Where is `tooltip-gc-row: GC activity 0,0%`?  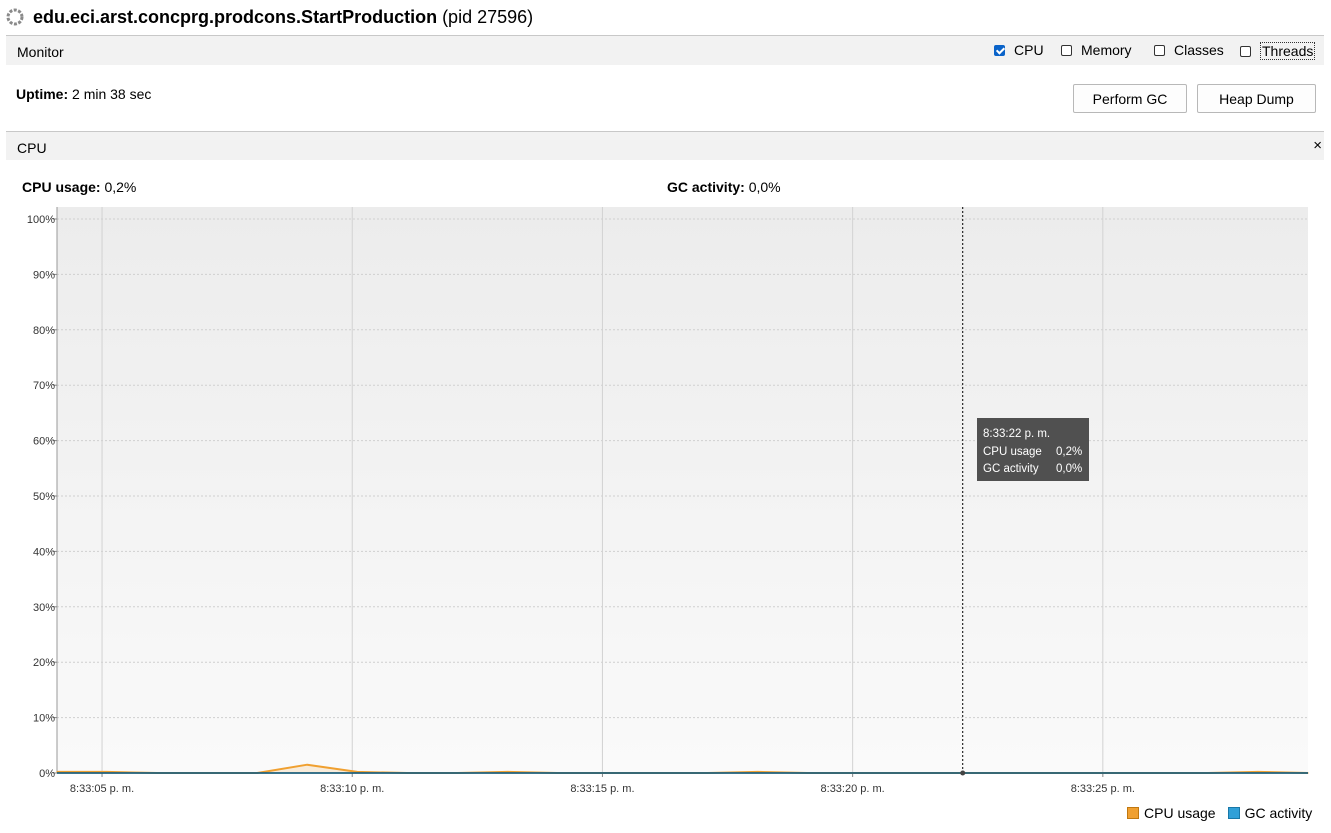 tooltip-gc-row: GC activity 0,0% is located at coordinates (1036, 470).